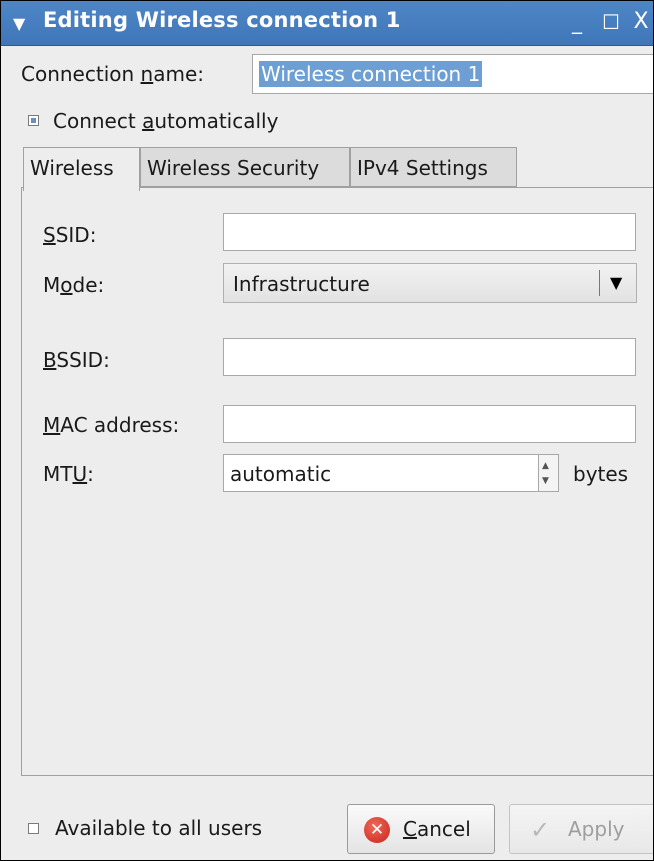 The image size is (654, 861). Describe the element at coordinates (165, 121) in the screenshot. I see `connect-automatically-label: Connect automatically` at that location.